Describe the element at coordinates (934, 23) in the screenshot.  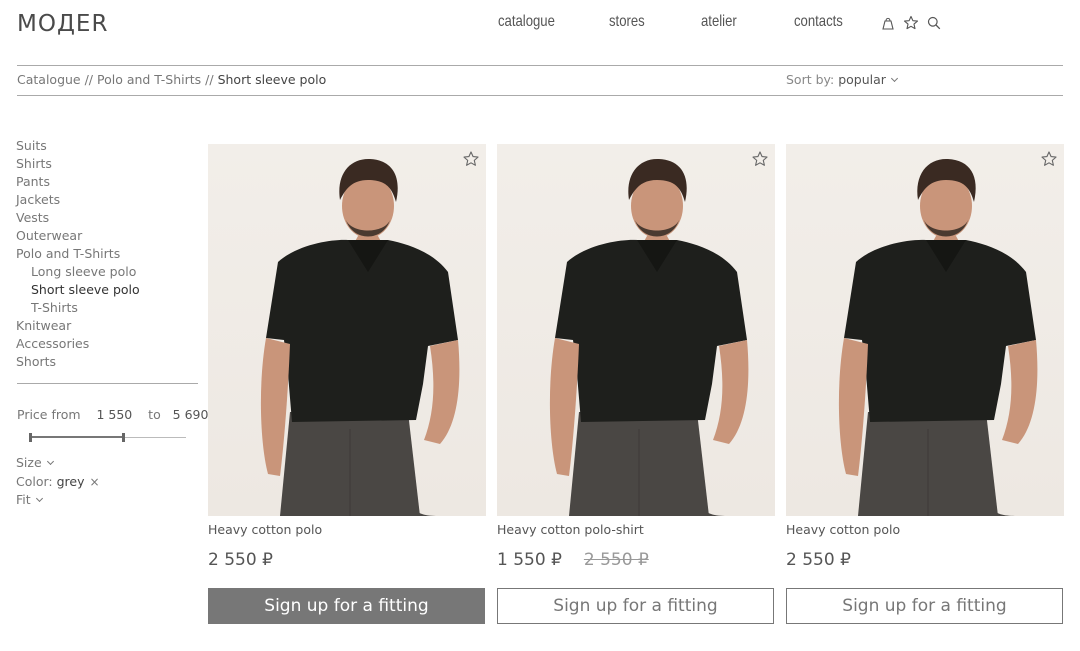
I see `search-icon` at that location.